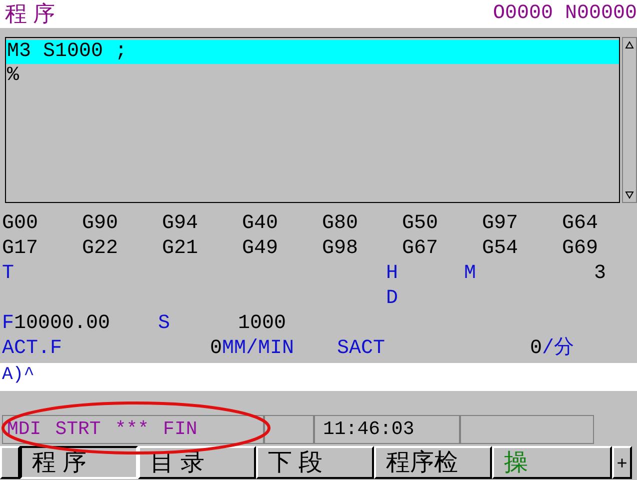 This screenshot has height=480, width=637. What do you see at coordinates (181, 223) in the screenshot?
I see `g-code: G94` at bounding box center [181, 223].